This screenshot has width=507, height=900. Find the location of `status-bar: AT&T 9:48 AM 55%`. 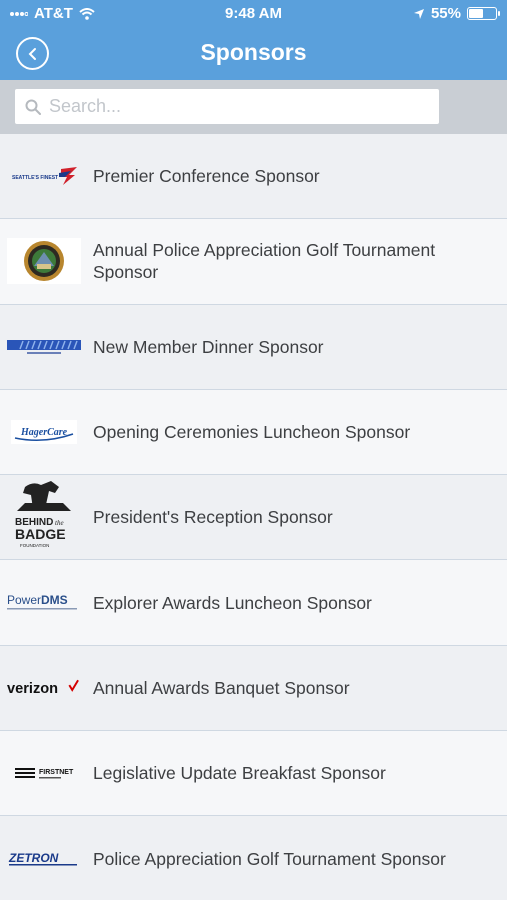

status-bar: AT&T 9:48 AM 55% is located at coordinates (253, 14).